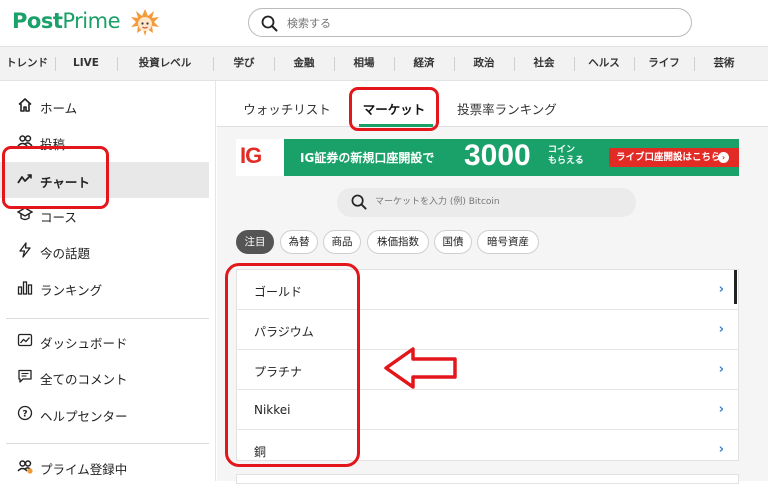 This screenshot has height=485, width=768. What do you see at coordinates (251, 155) in the screenshot?
I see `ig-logo-text: IG` at bounding box center [251, 155].